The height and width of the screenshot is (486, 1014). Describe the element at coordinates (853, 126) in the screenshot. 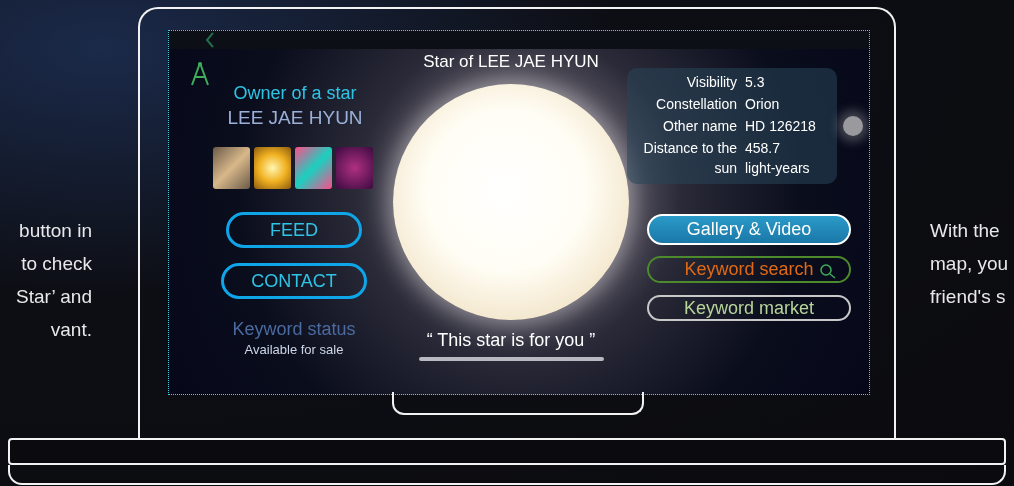

I see `glow-dot-icon` at that location.